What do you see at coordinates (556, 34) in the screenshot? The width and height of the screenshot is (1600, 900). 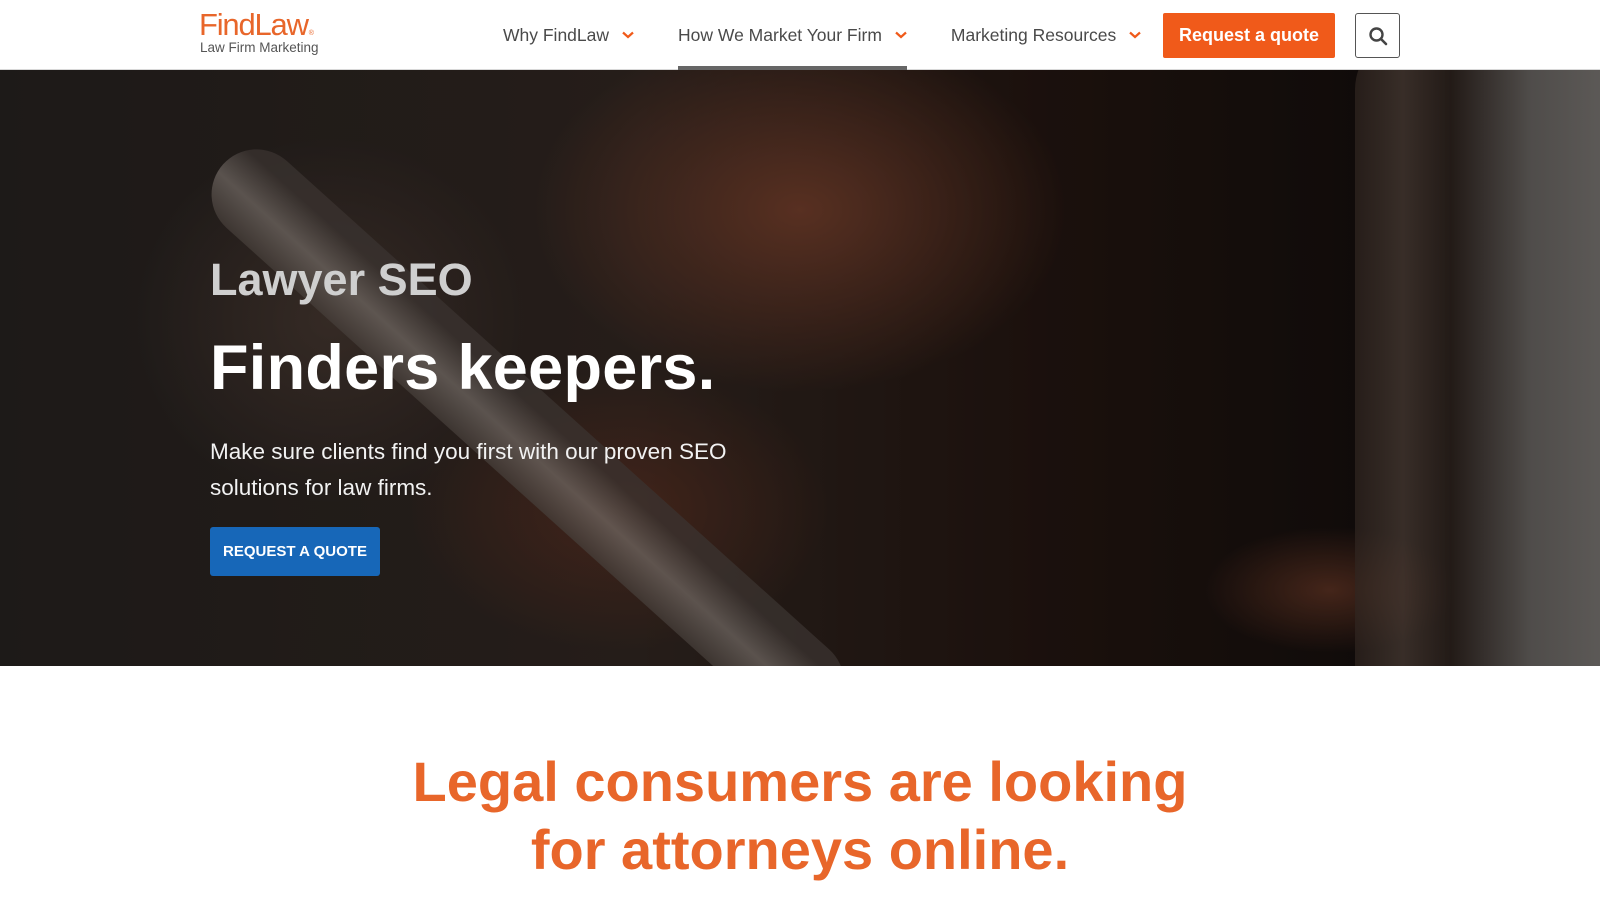 I see `nav-item-label: Why FindLaw` at bounding box center [556, 34].